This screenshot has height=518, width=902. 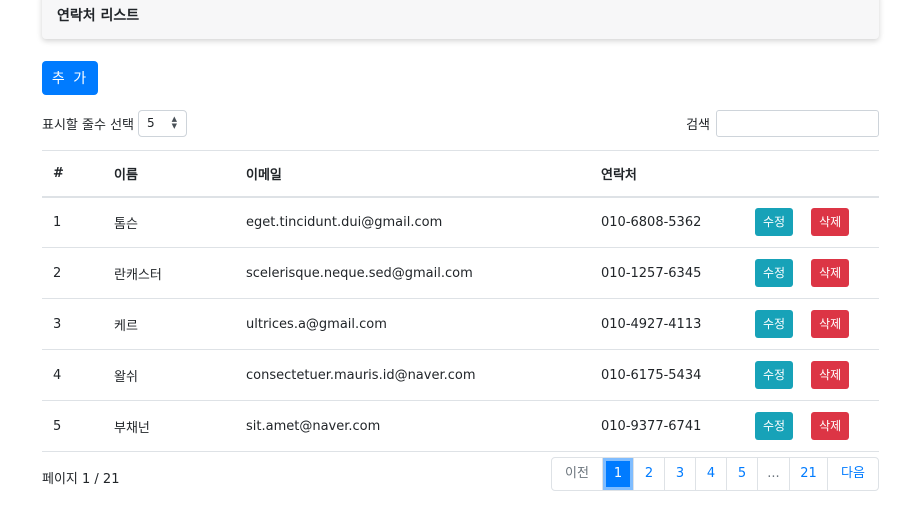 I want to click on page-title: 연락처 리스트, so click(x=98, y=16).